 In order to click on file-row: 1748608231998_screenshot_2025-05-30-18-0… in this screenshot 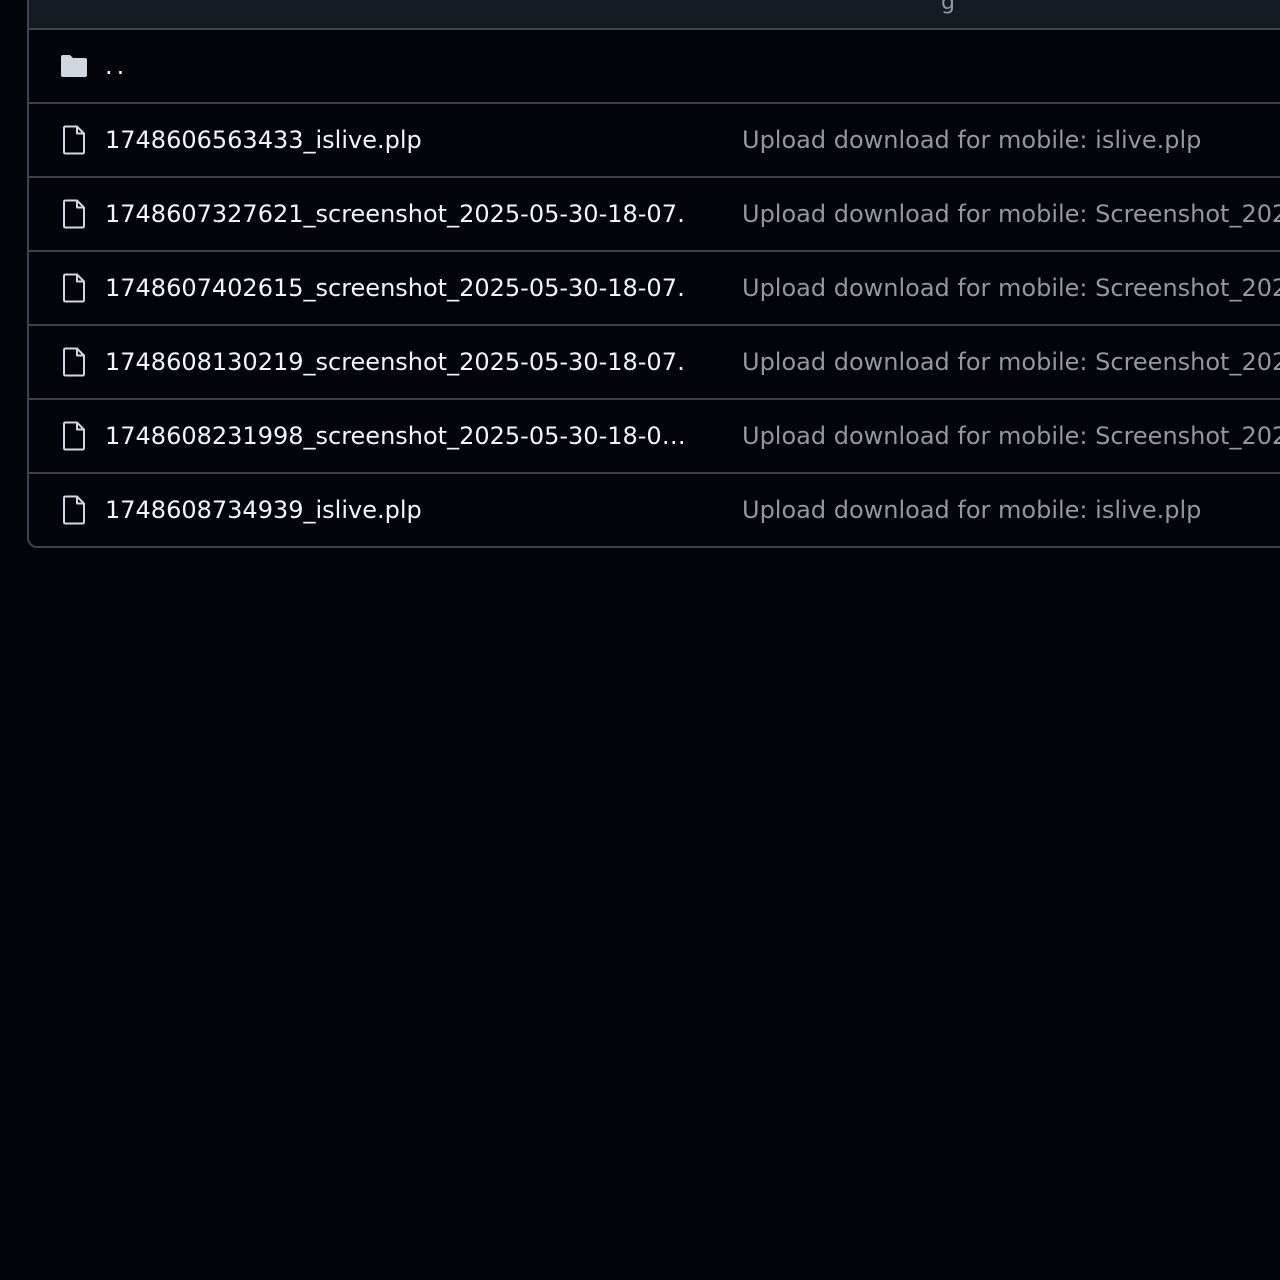, I will do `click(654, 437)`.